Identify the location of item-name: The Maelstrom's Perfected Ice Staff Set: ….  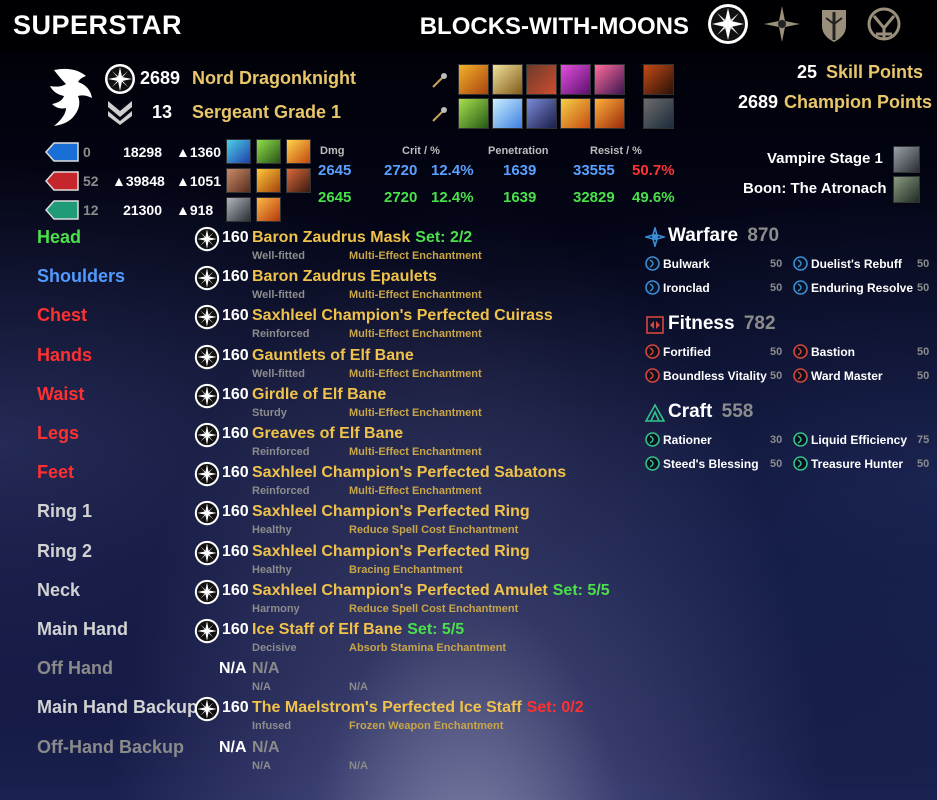
(418, 708).